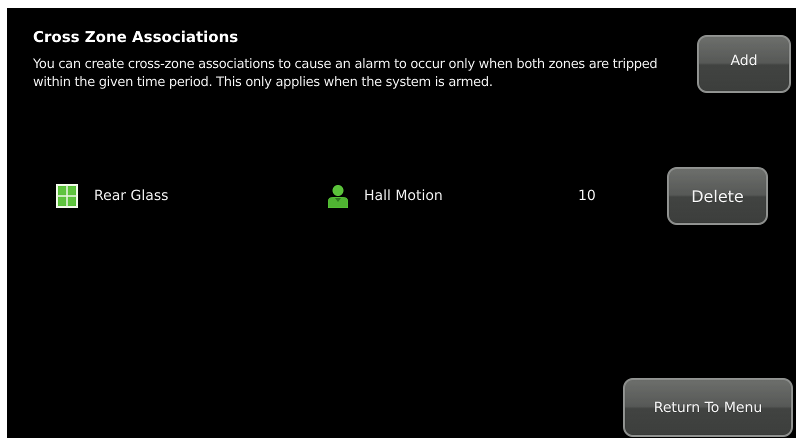 This screenshot has width=796, height=438. I want to click on add-button: Add, so click(744, 64).